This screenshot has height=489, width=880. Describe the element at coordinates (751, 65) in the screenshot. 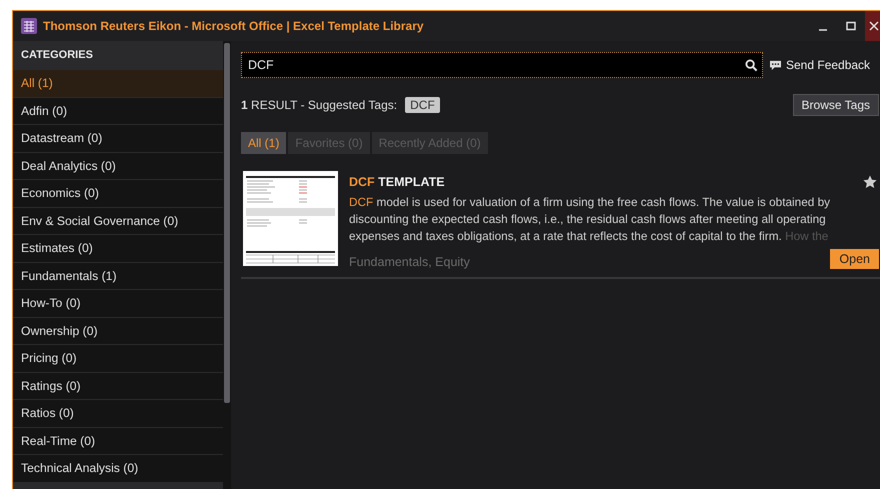

I see `search-icon` at that location.